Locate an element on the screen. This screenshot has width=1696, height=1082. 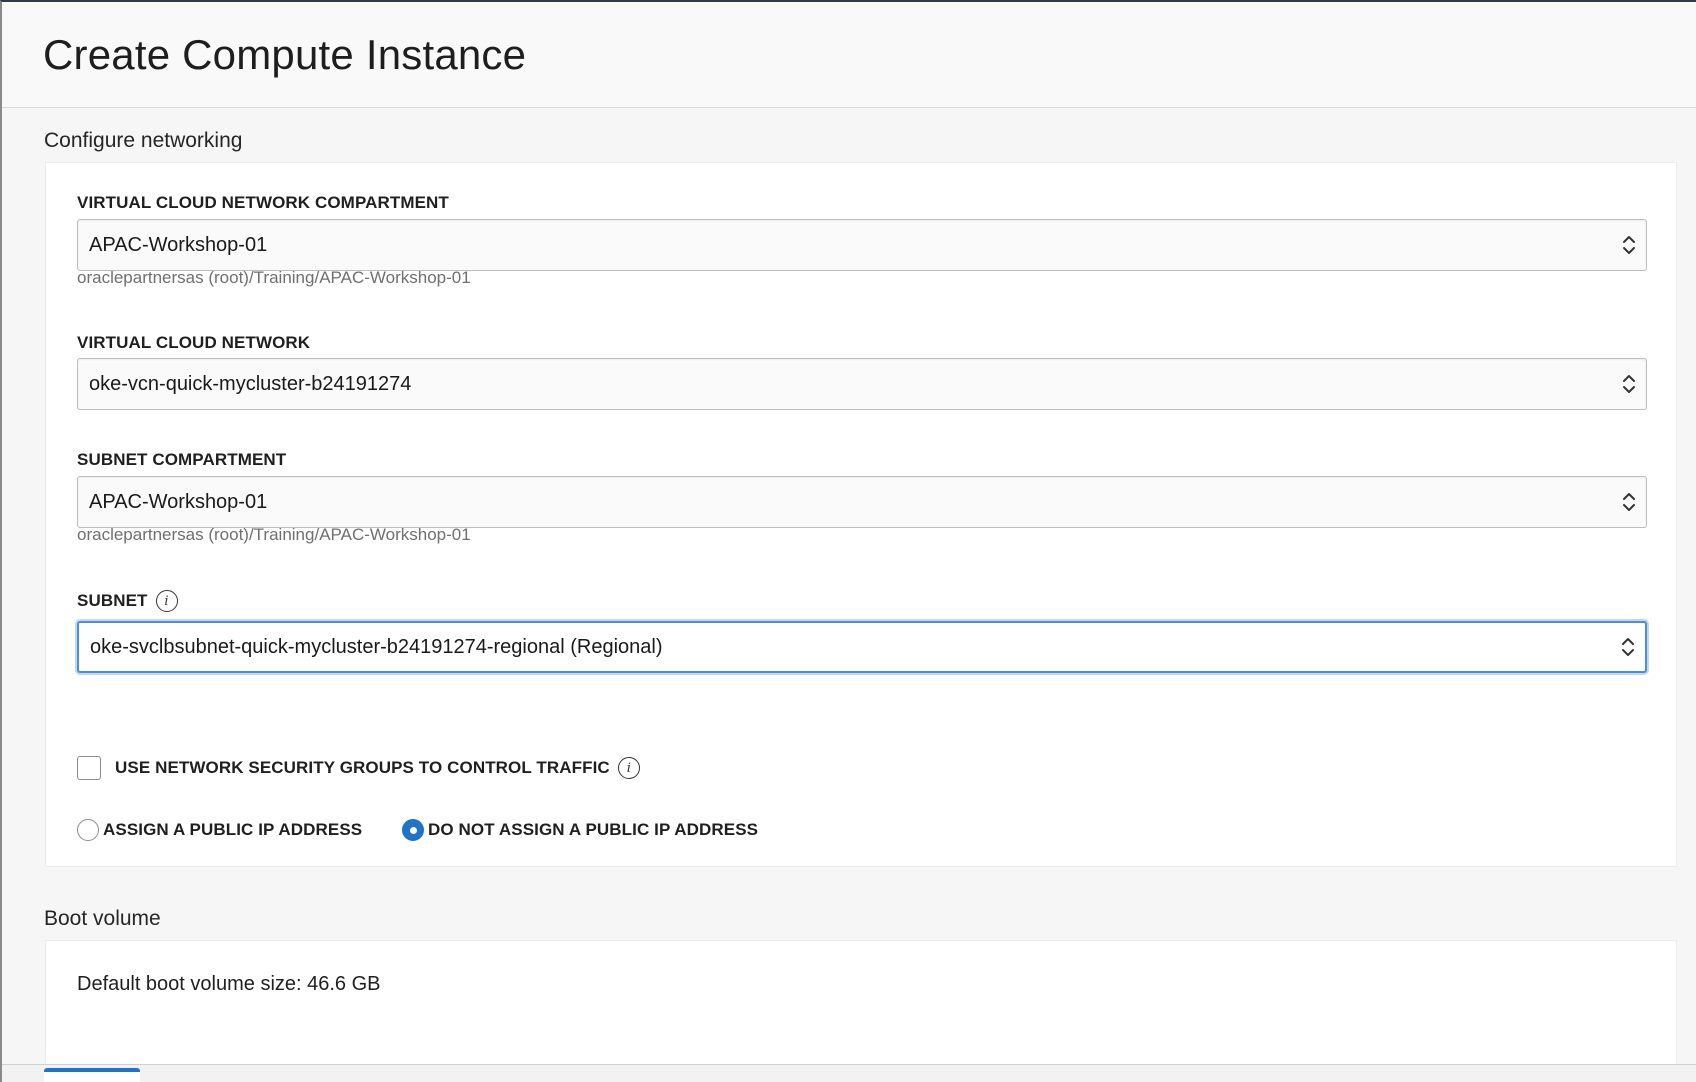
boot-volume-section-title: Boot volume is located at coordinates (102, 918).